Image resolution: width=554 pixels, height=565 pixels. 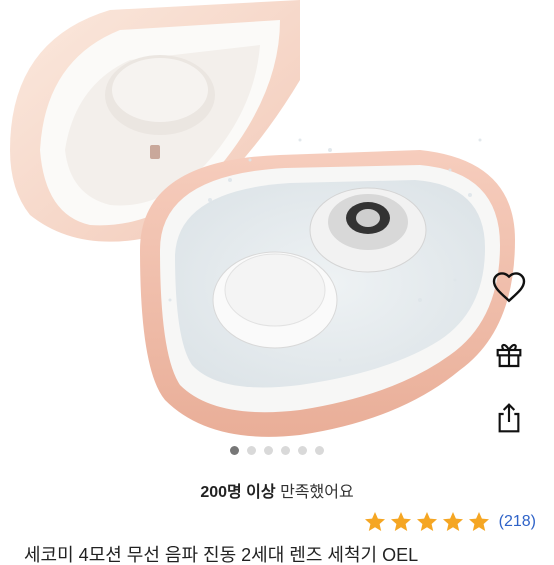 What do you see at coordinates (317, 492) in the screenshot?
I see `satisfaction-suffix: 만족했어요` at bounding box center [317, 492].